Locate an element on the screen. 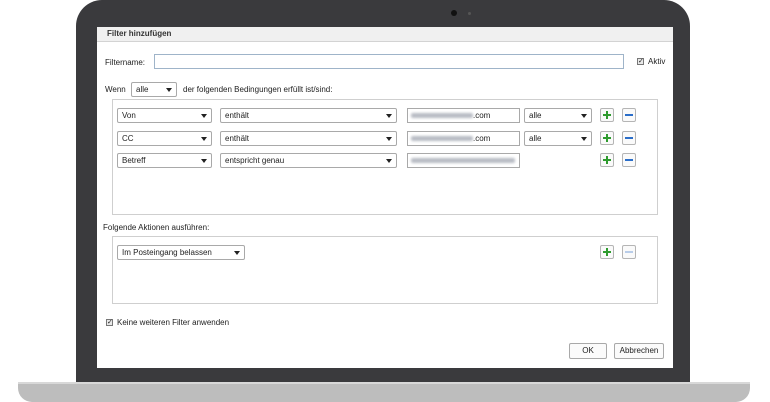 This screenshot has width=770, height=402. condition-value-input is located at coordinates (463, 160).